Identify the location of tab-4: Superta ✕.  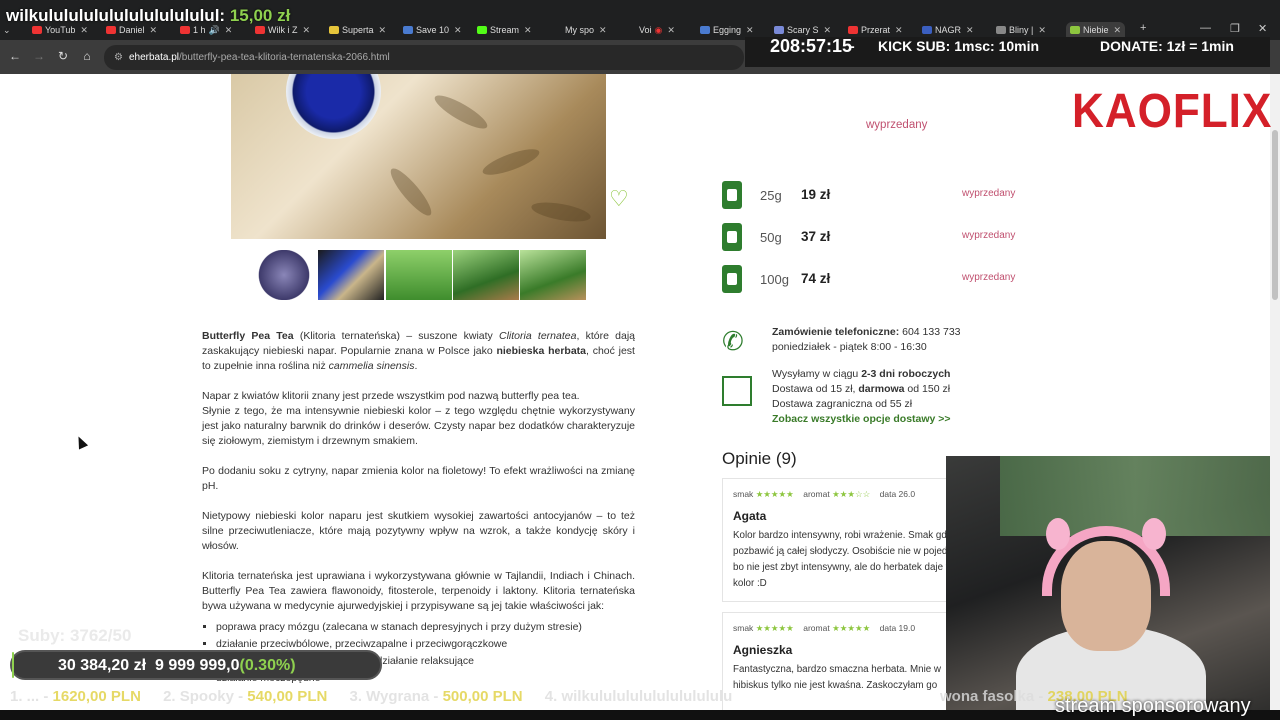
(357, 30).